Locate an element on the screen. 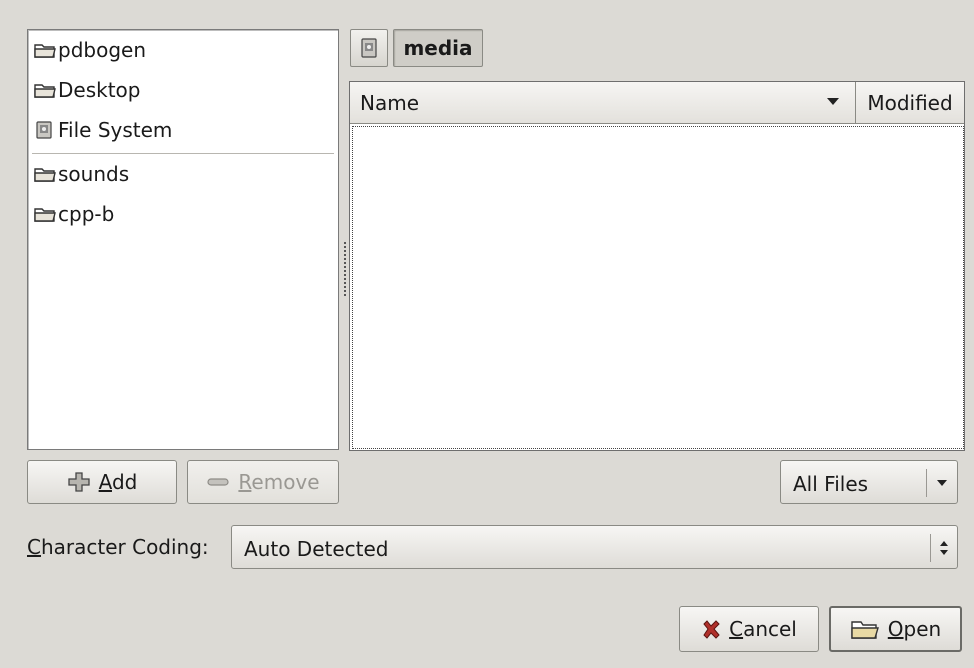 This screenshot has width=974, height=668. column-header-name: Name is located at coordinates (603, 103).